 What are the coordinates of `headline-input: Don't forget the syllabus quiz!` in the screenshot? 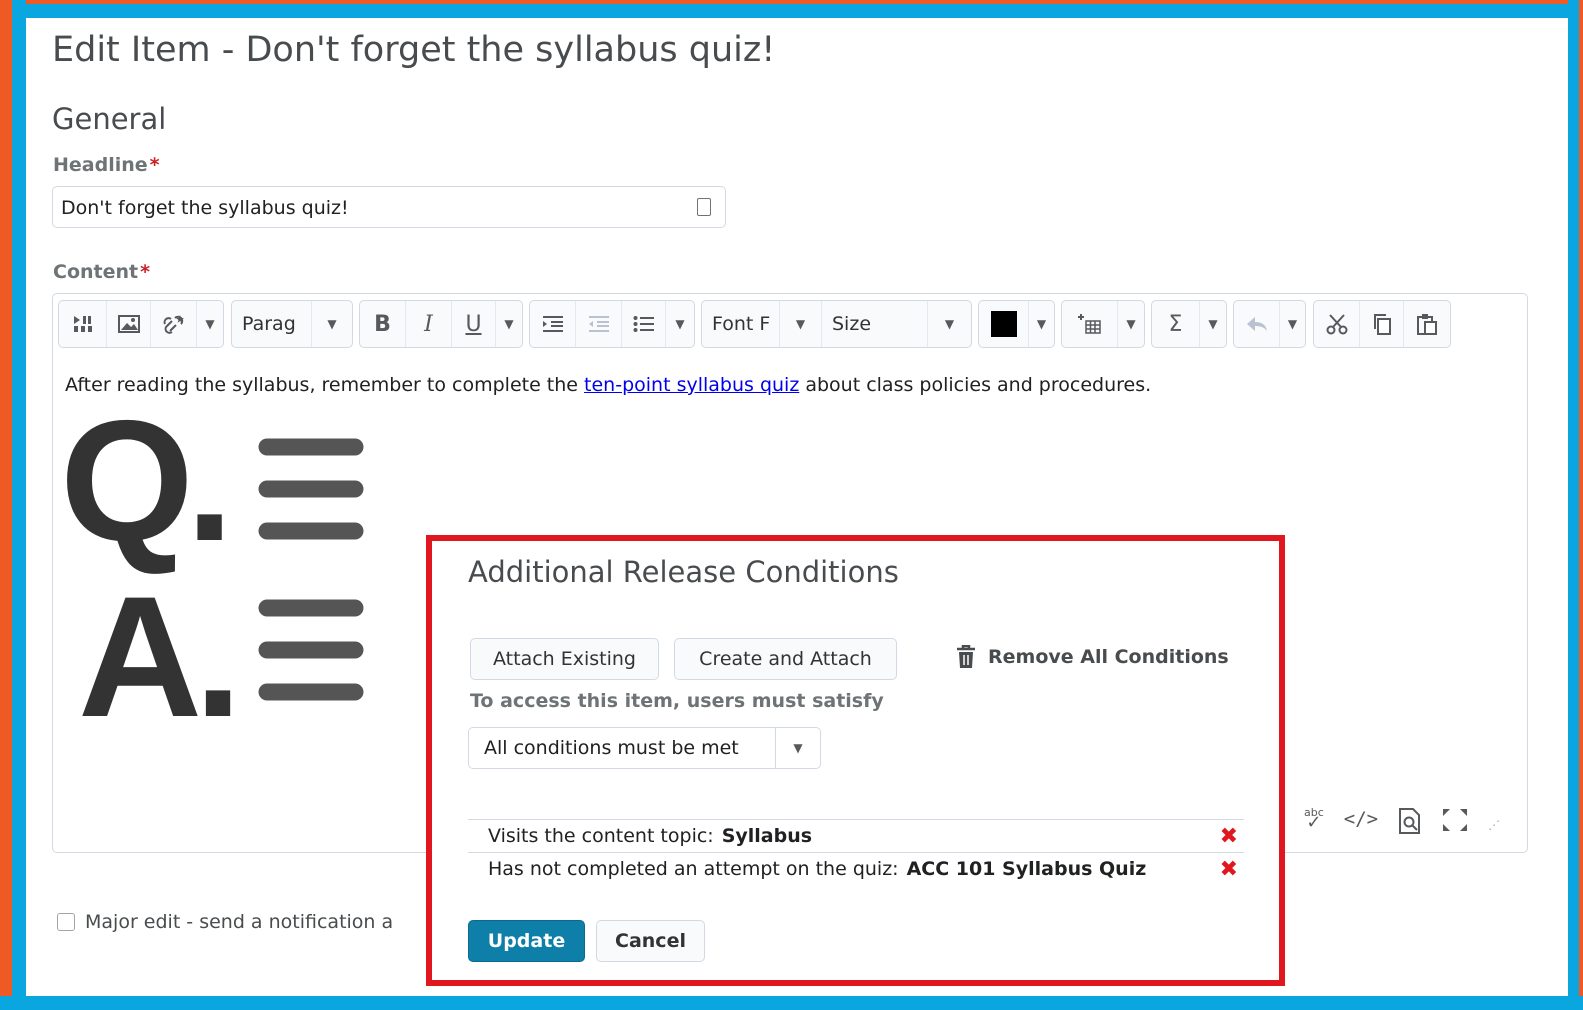 It's located at (389, 207).